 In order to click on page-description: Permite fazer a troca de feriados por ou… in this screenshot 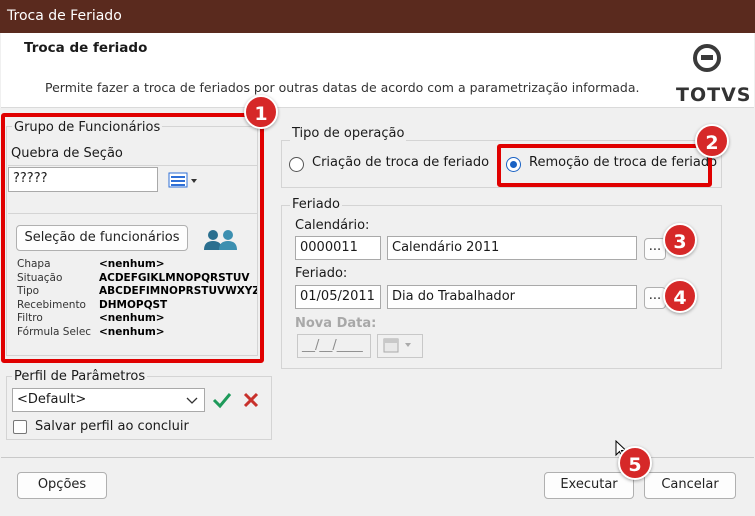, I will do `click(342, 87)`.